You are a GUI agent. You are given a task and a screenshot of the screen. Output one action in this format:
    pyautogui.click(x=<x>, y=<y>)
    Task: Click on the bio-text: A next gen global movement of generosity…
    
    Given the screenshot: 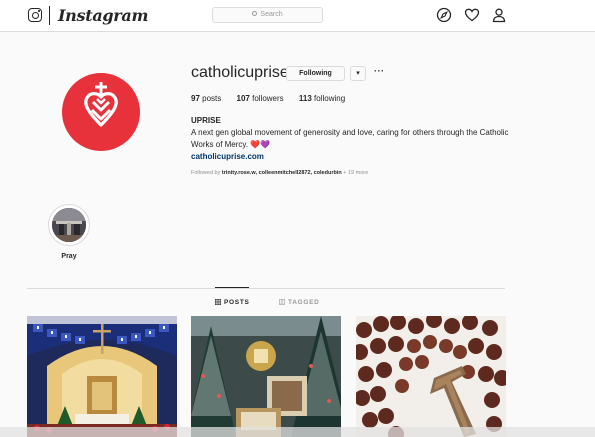 What is the action you would take?
    pyautogui.click(x=350, y=138)
    